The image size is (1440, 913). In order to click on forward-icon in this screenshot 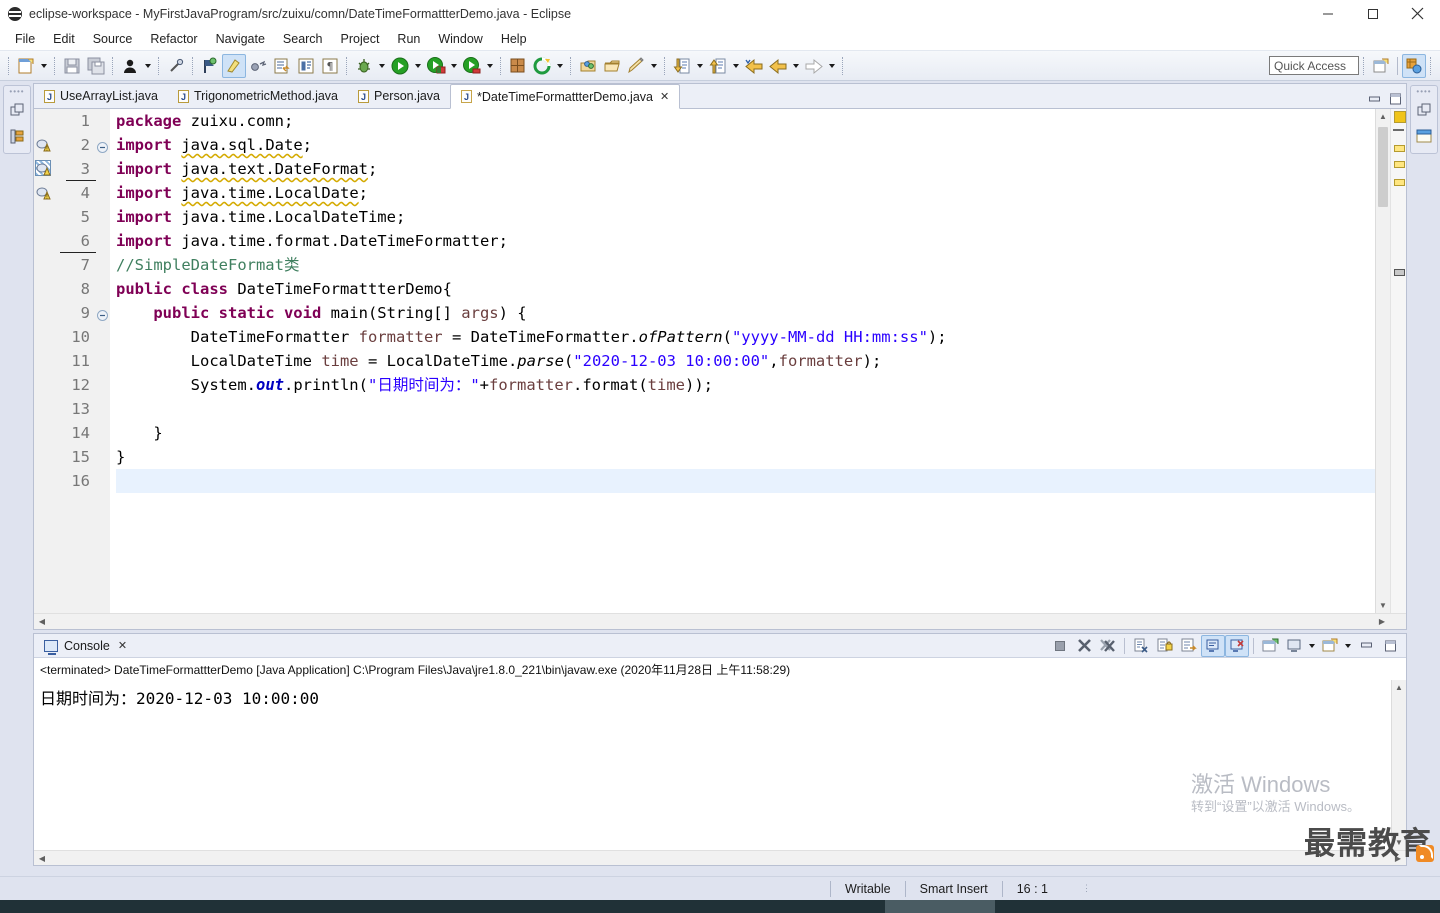, I will do `click(814, 66)`.